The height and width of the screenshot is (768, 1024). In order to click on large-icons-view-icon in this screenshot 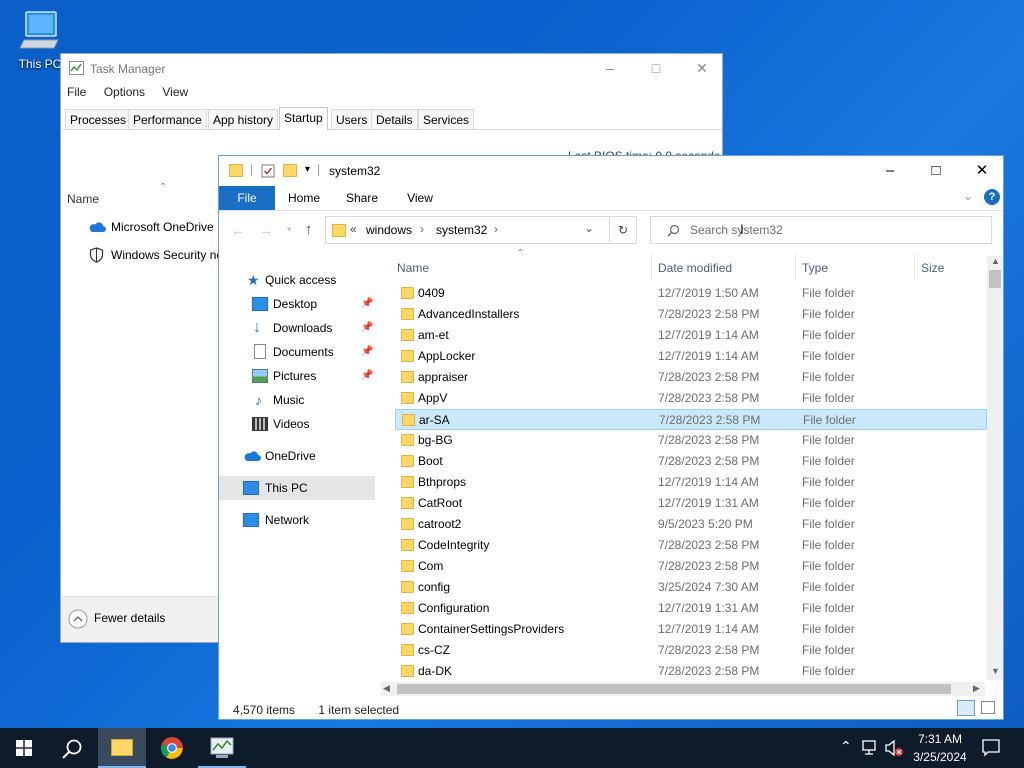, I will do `click(988, 707)`.